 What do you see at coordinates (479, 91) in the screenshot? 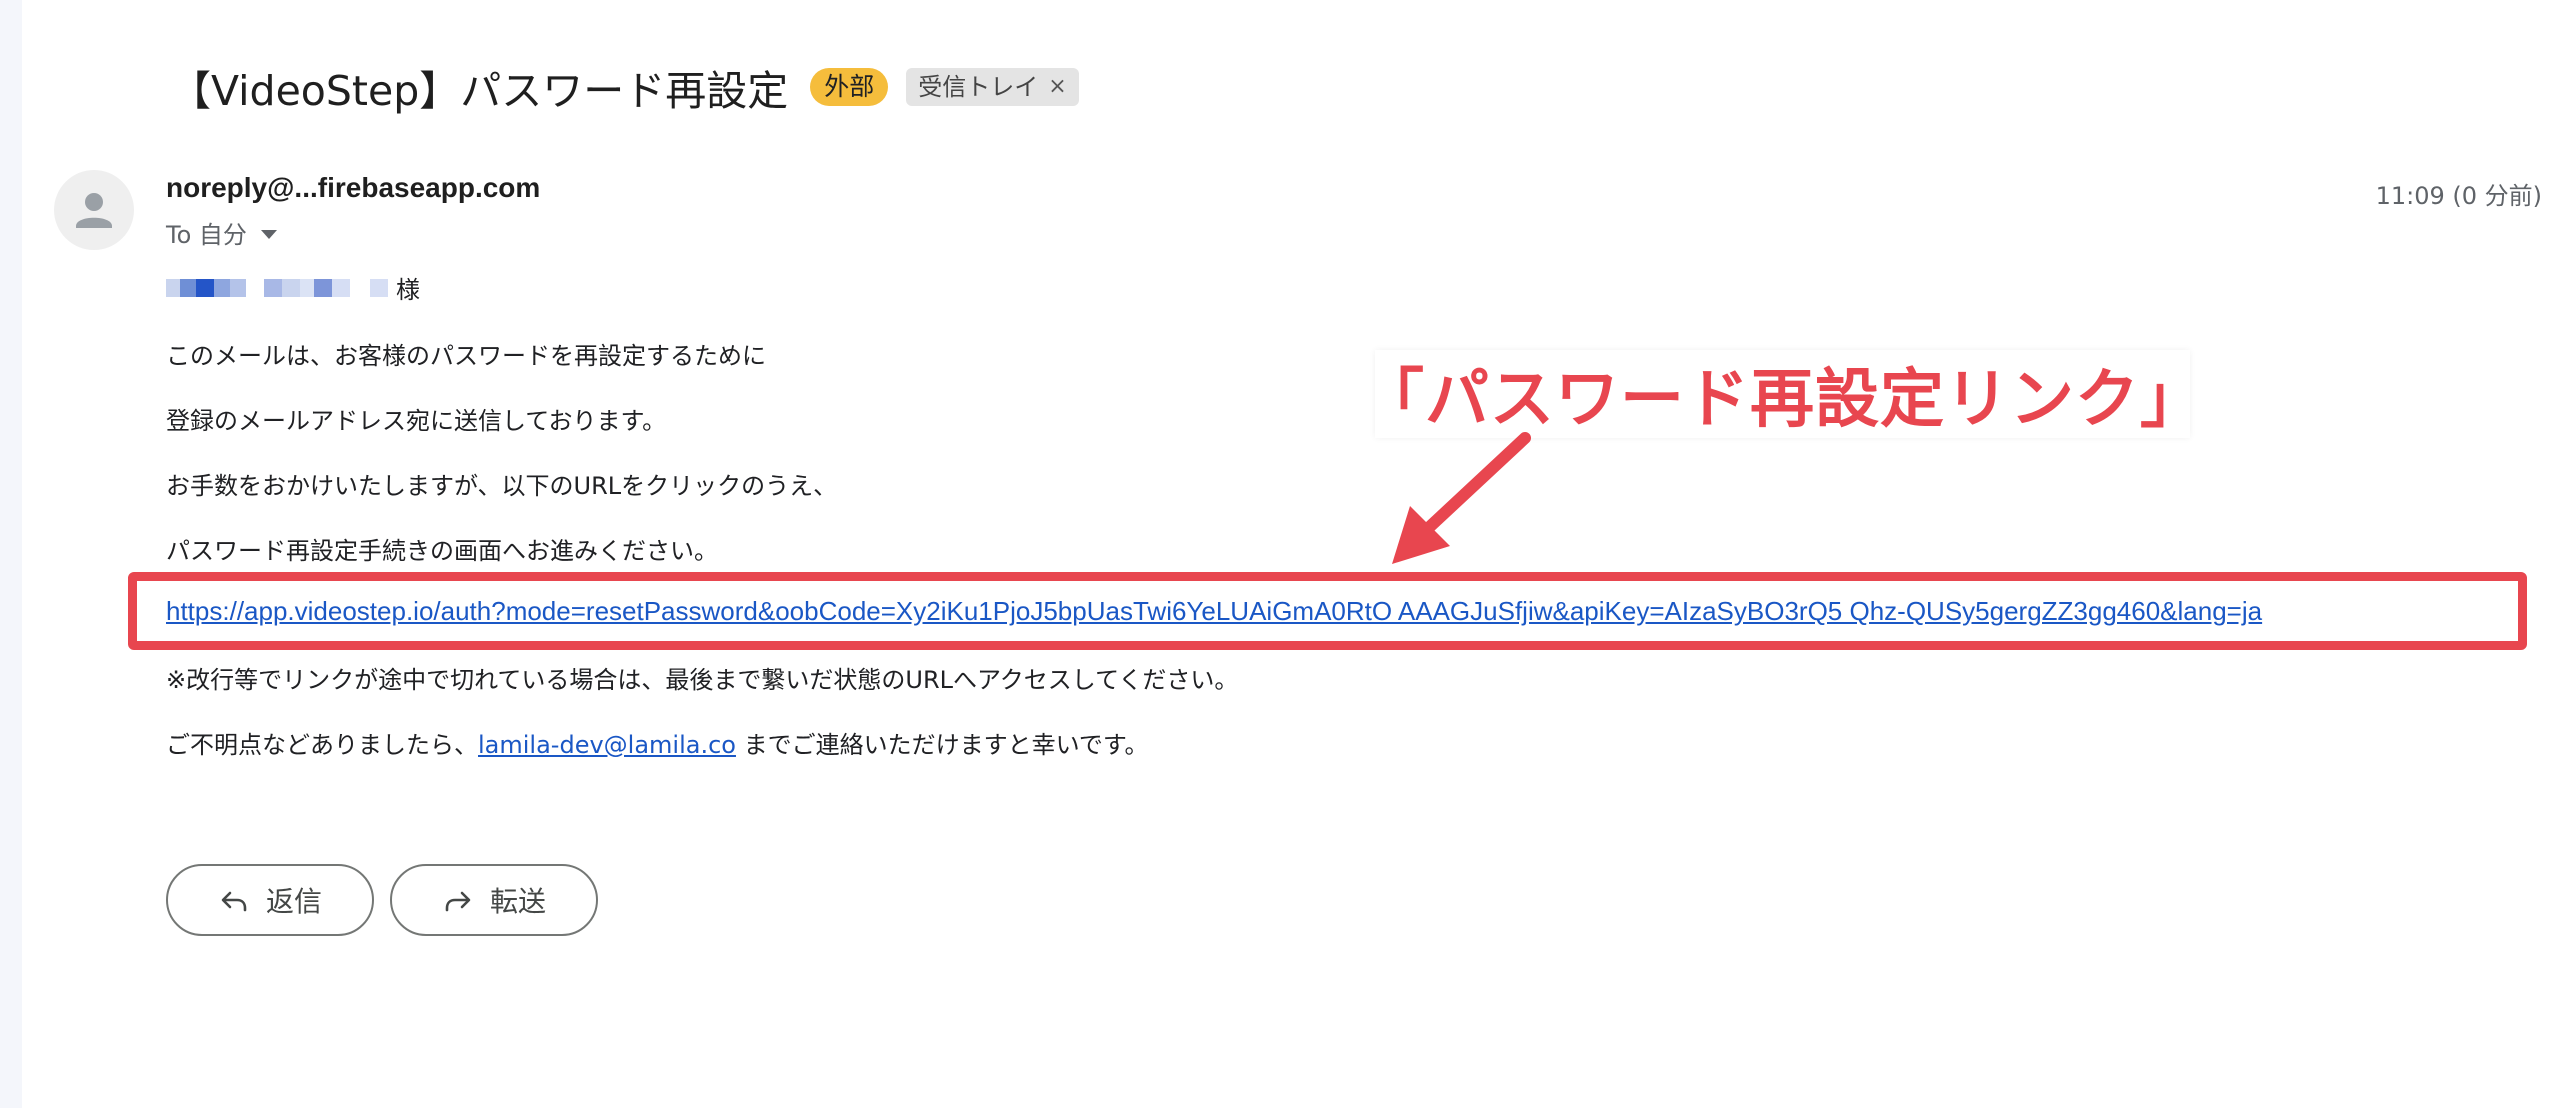
I see `email-subject: 【VideoStep】パスワード再設定` at bounding box center [479, 91].